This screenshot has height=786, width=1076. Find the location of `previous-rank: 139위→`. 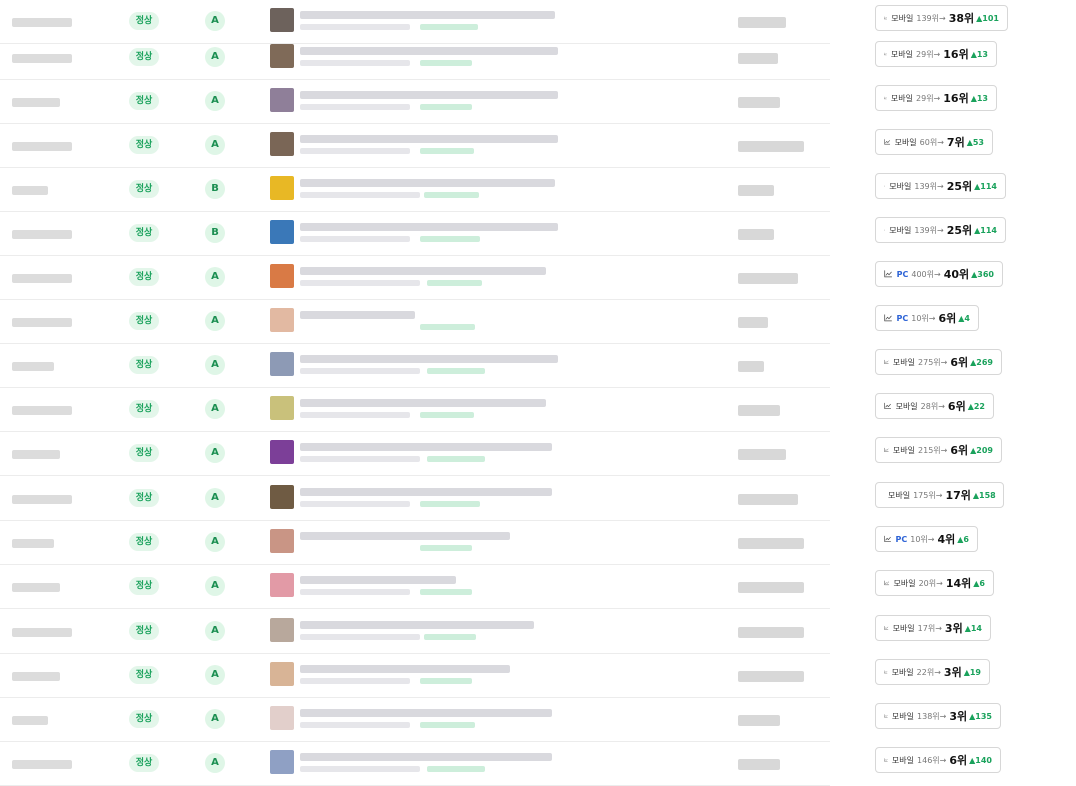

previous-rank: 139위→ is located at coordinates (929, 186).